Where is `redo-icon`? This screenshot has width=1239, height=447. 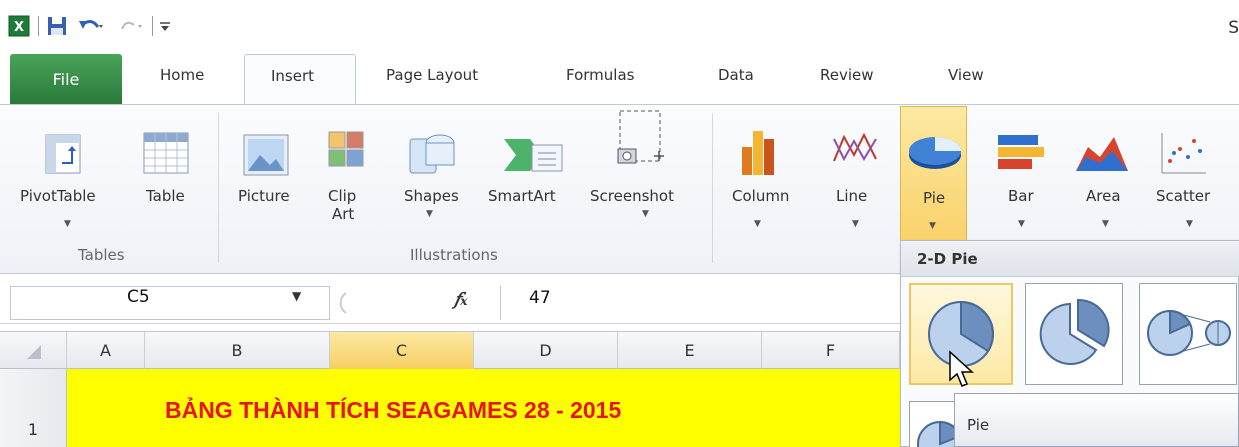 redo-icon is located at coordinates (132, 26).